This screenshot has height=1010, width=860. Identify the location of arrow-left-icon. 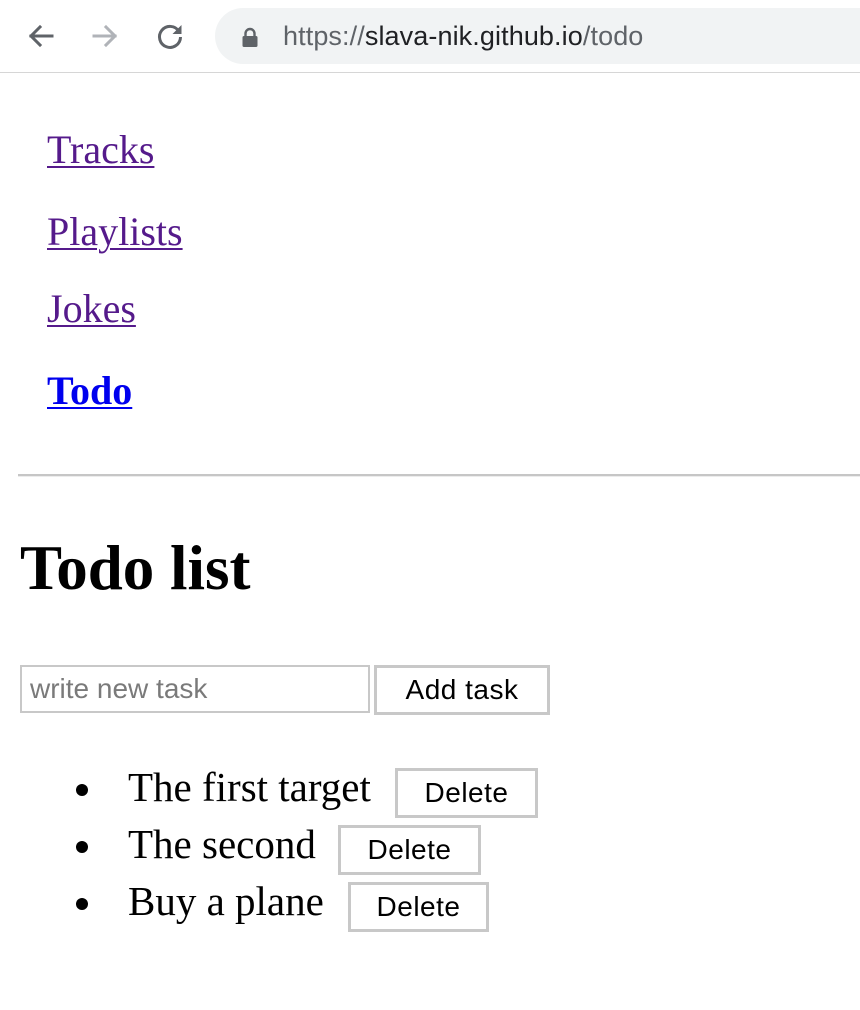
(41, 36).